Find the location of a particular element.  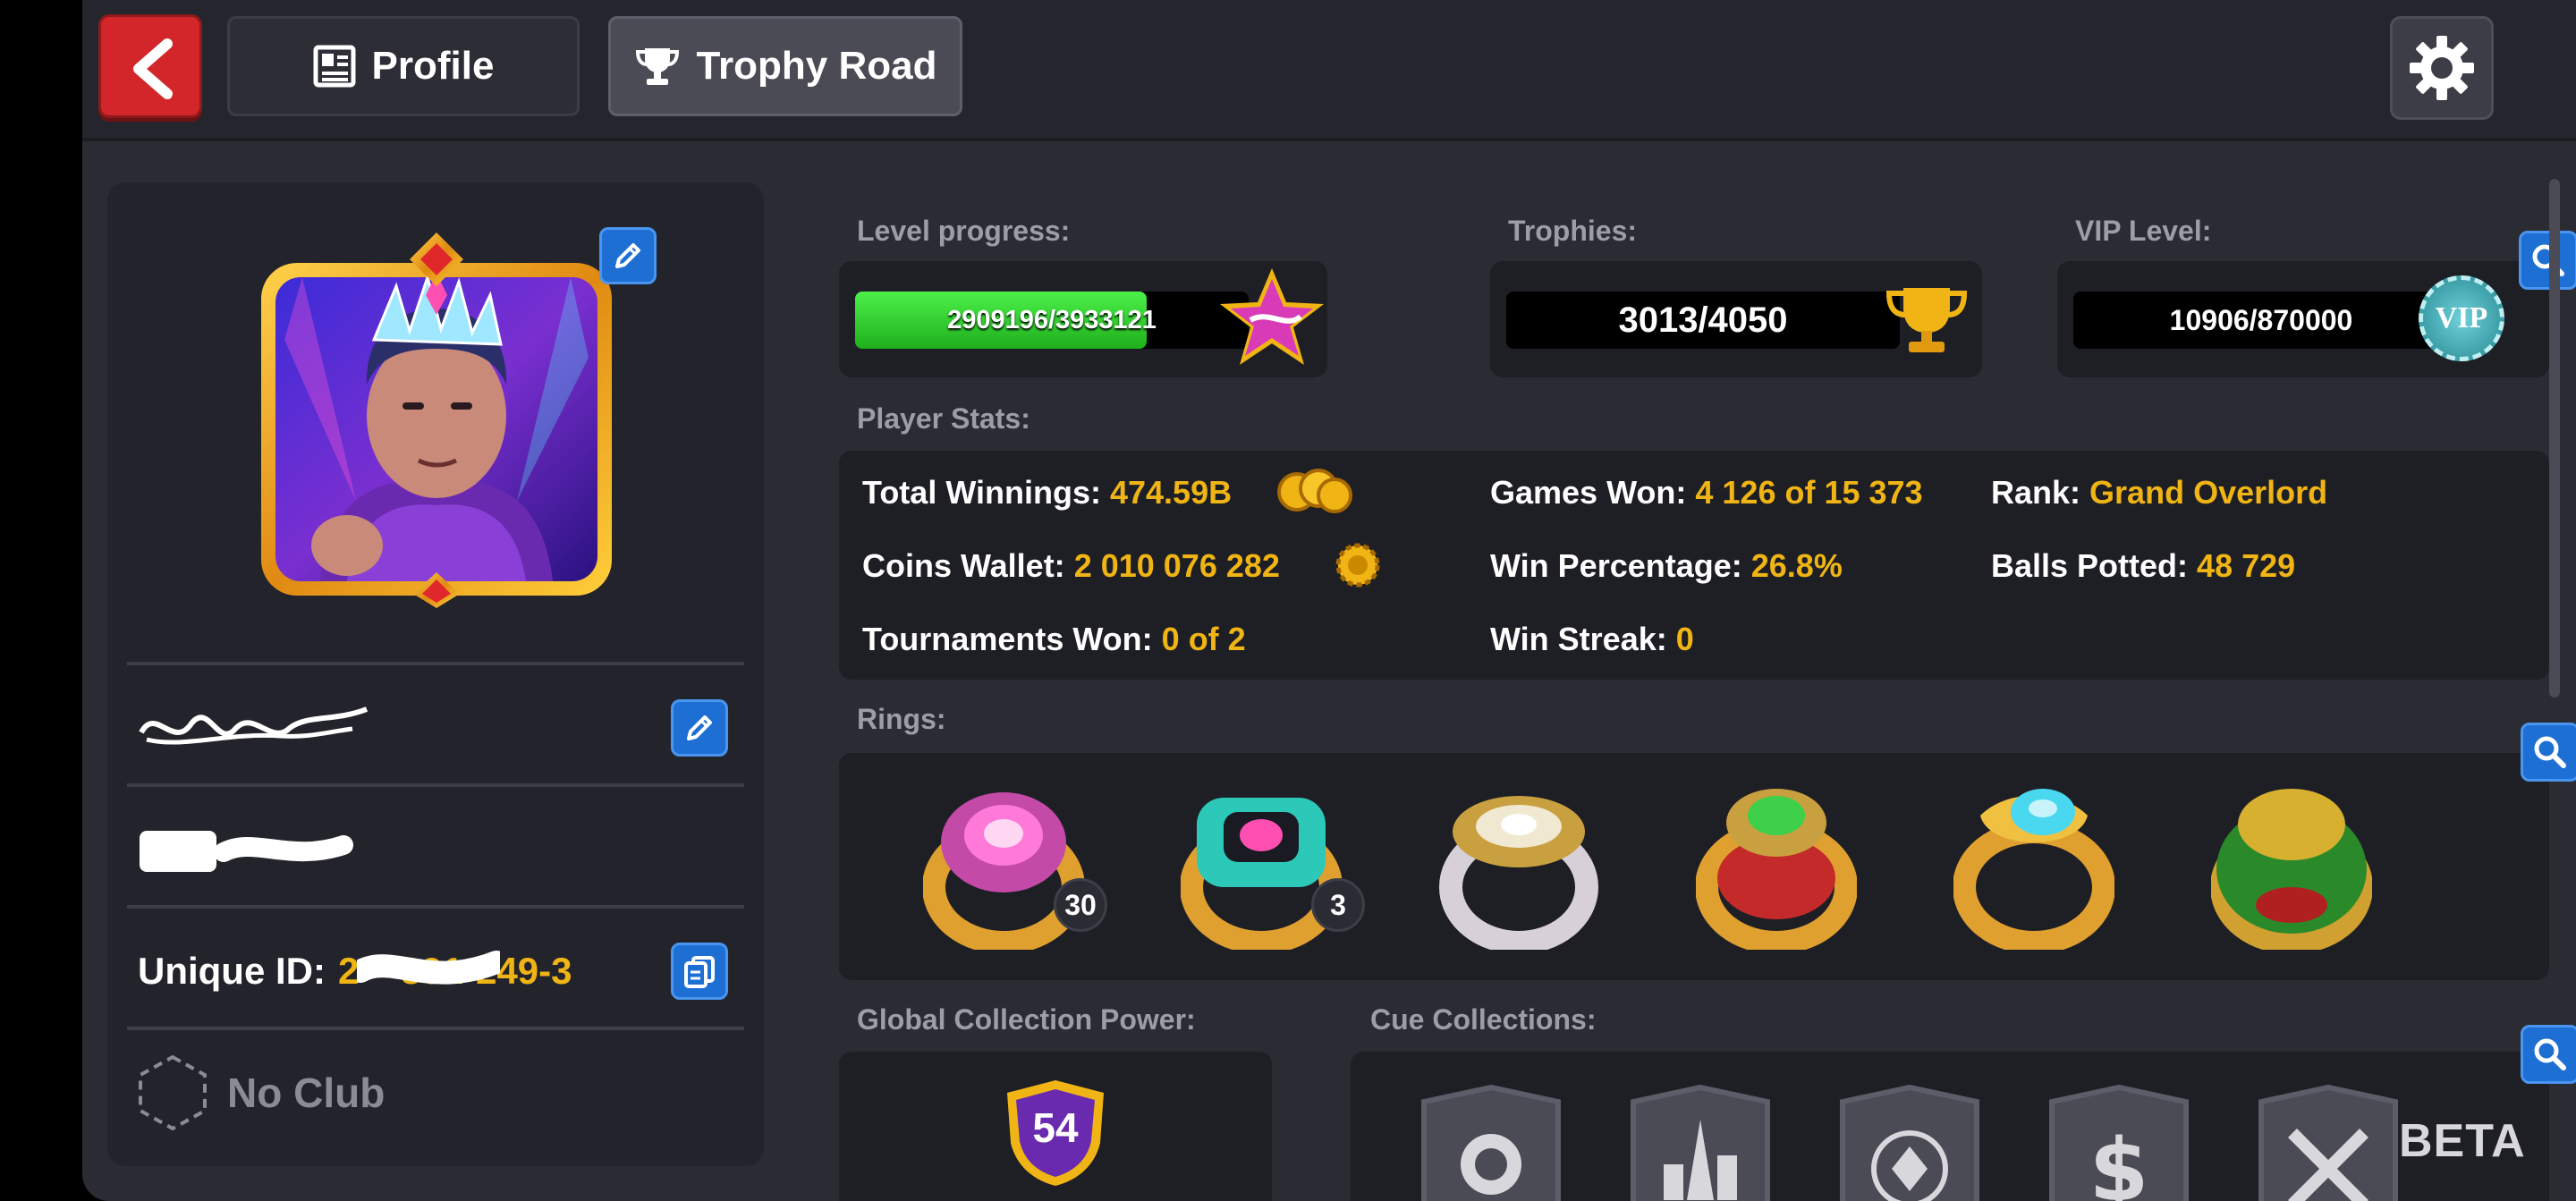

avatar is located at coordinates (436, 420).